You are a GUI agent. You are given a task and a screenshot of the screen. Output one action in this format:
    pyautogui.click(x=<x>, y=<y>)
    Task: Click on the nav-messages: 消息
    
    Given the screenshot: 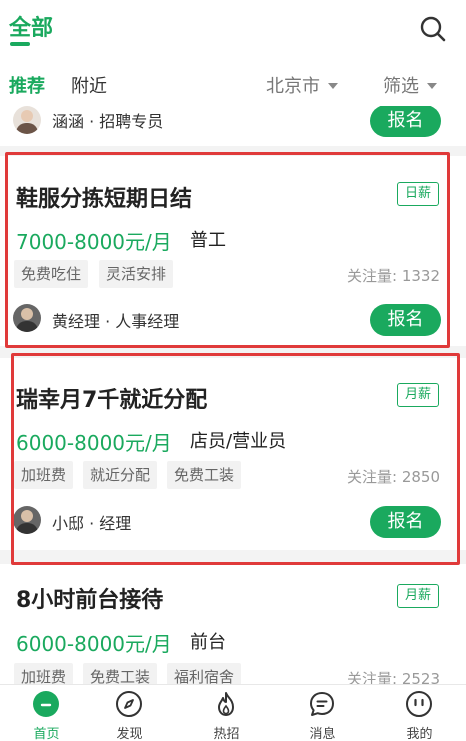 What is the action you would take?
    pyautogui.click(x=322, y=713)
    